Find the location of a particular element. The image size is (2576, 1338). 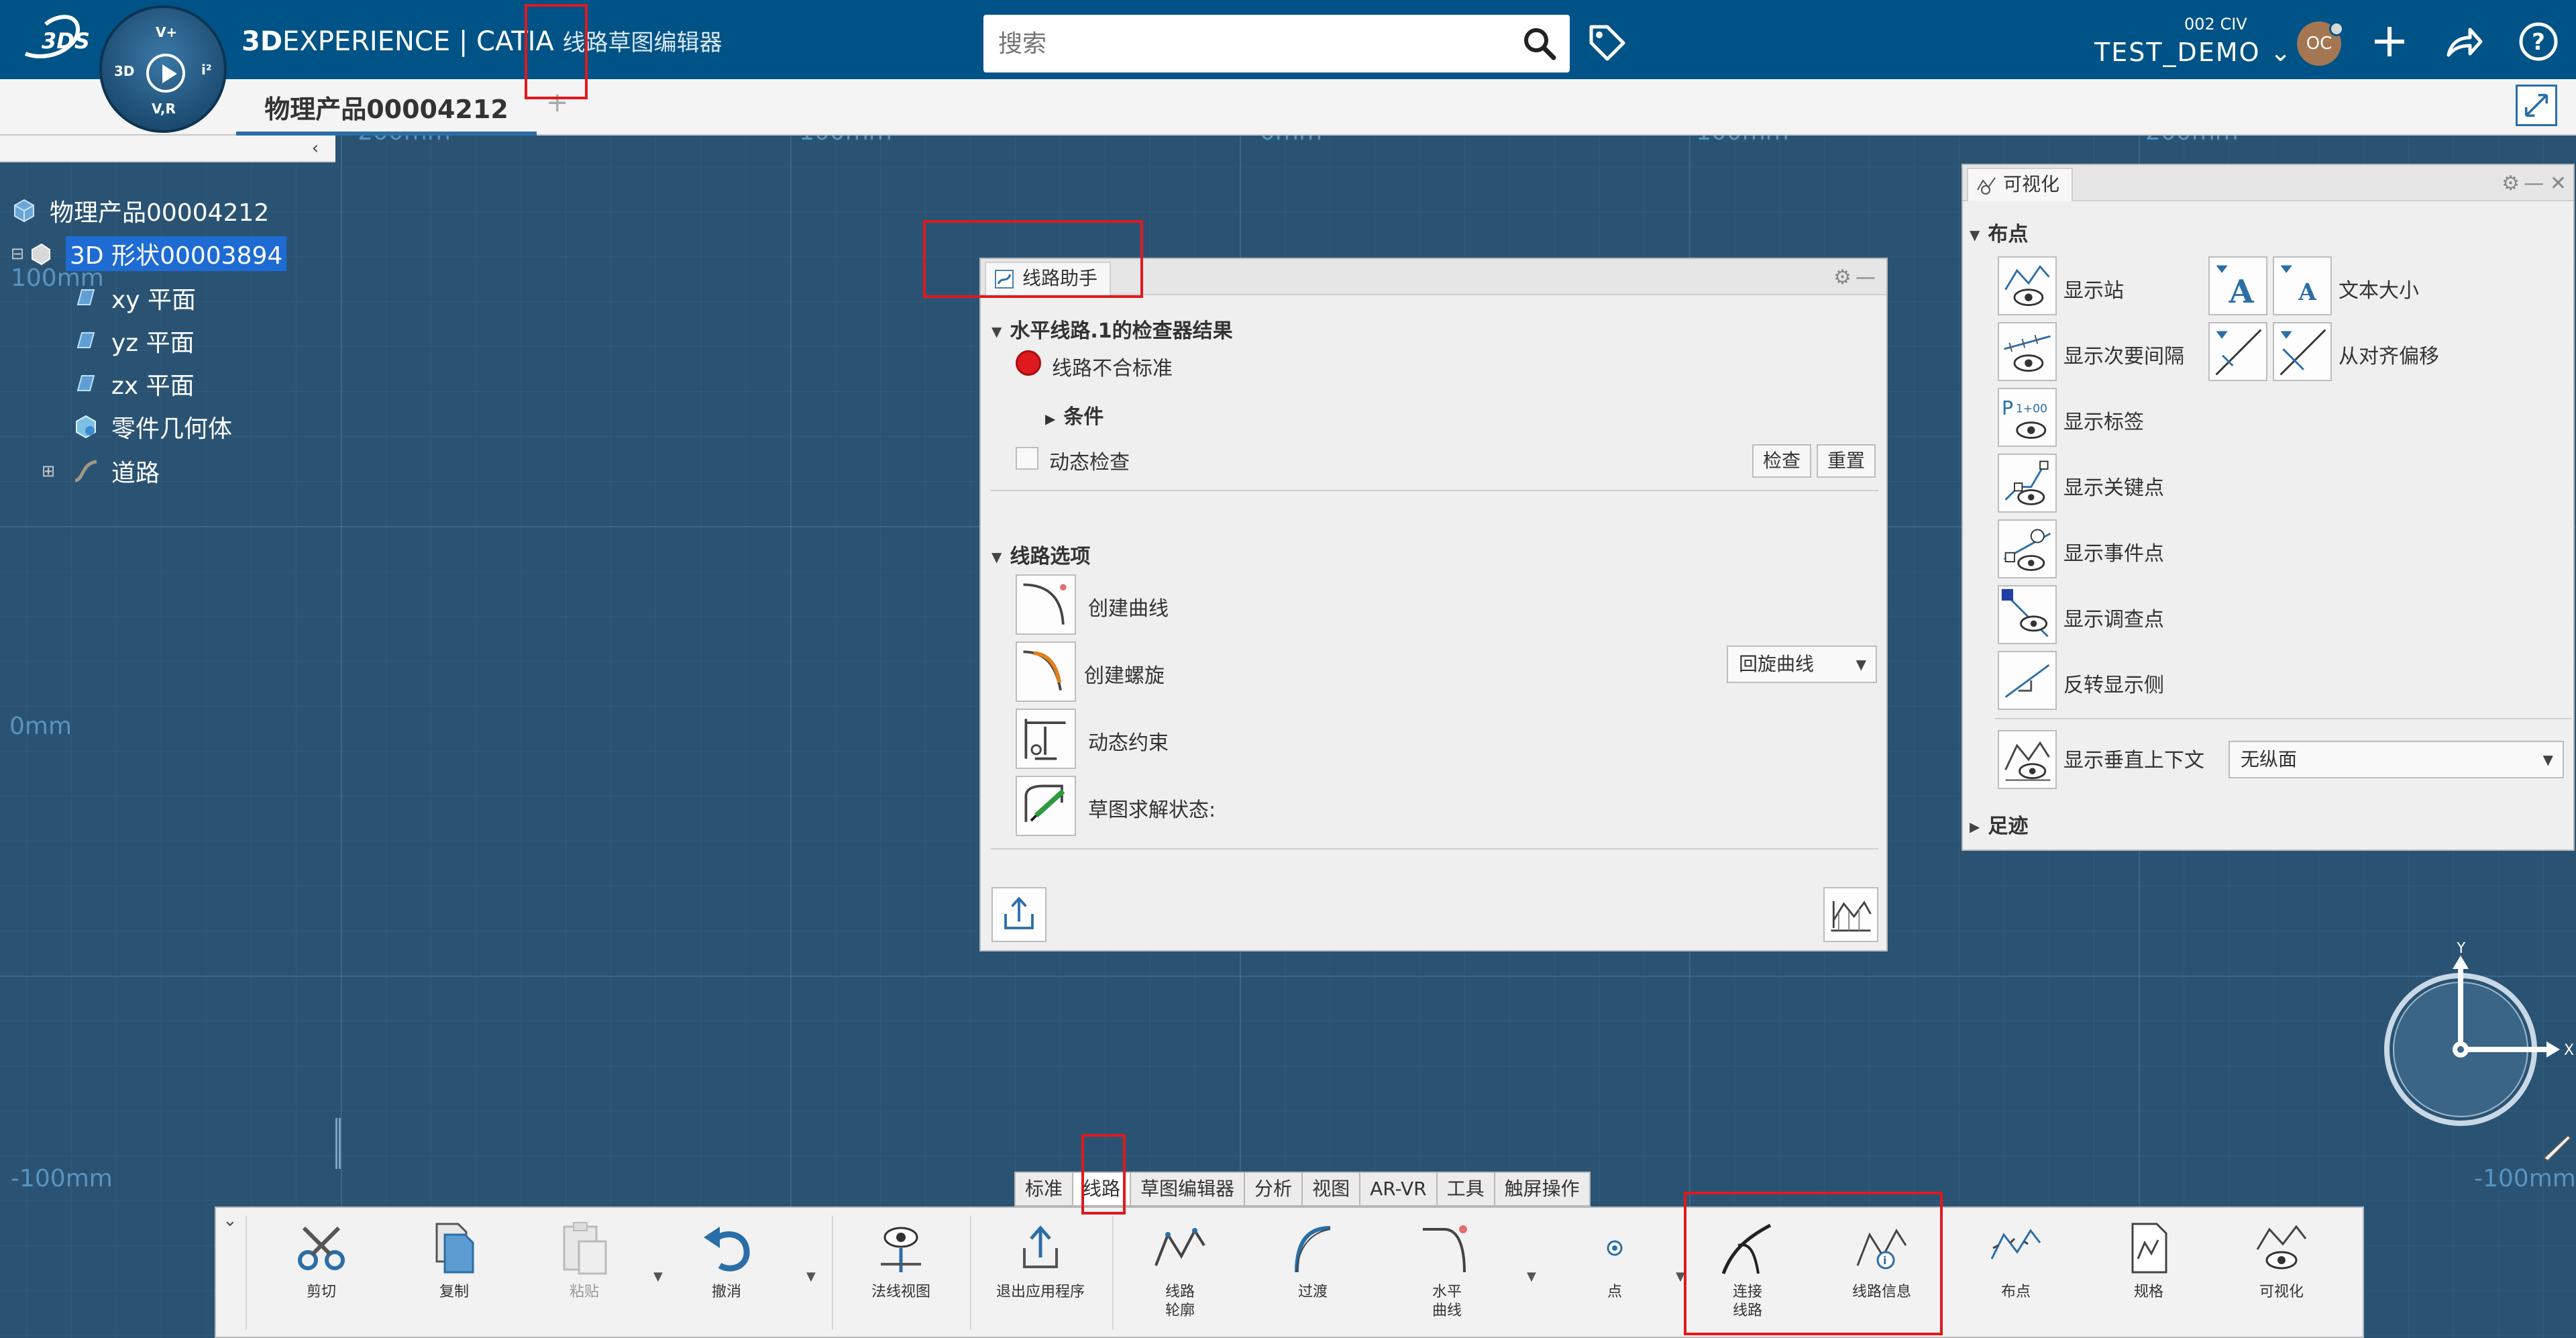

tab-analysis: 分析 is located at coordinates (1273, 1189).